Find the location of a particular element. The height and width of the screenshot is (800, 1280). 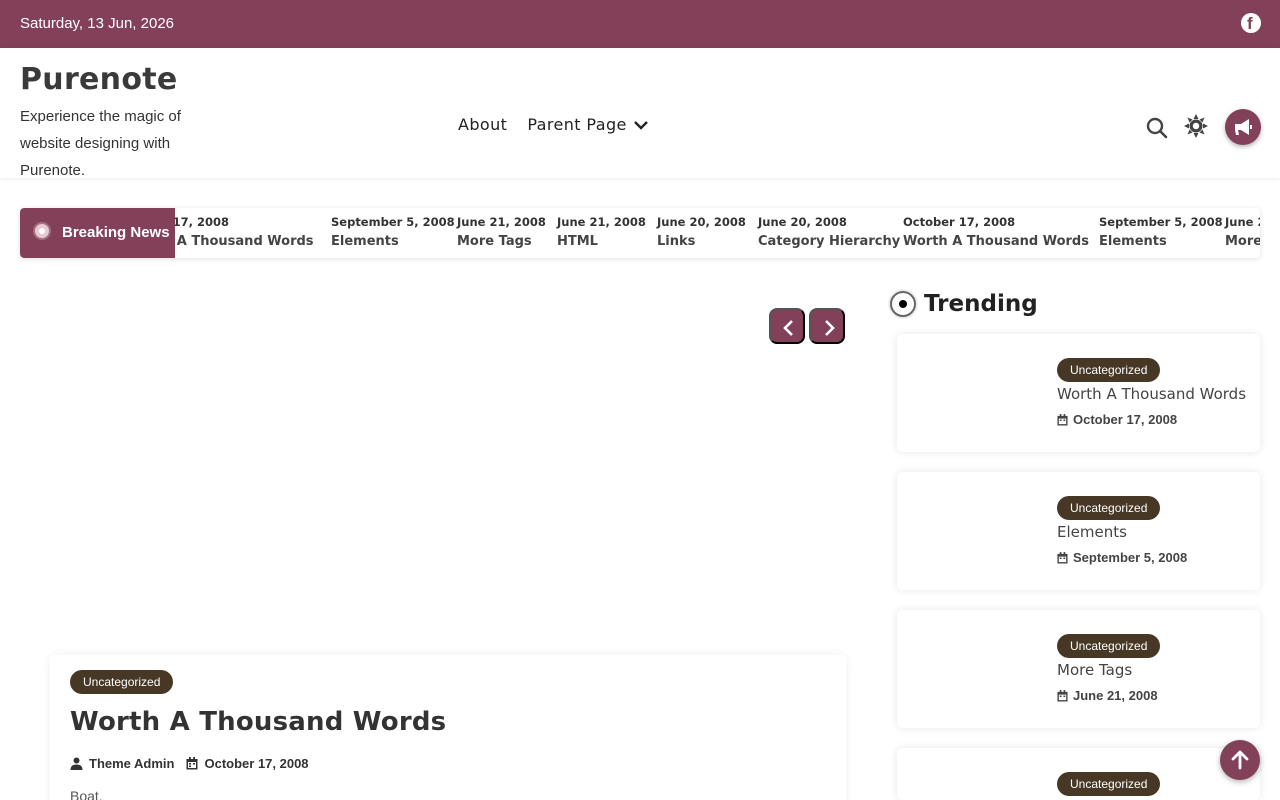

breaking-news-text: Breaking News is located at coordinates (116, 232).